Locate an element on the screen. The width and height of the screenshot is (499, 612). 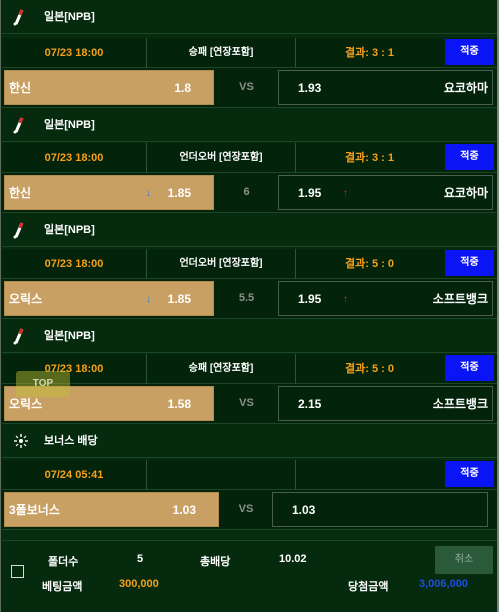
total-odds-label: 총배당 is located at coordinates (215, 562).